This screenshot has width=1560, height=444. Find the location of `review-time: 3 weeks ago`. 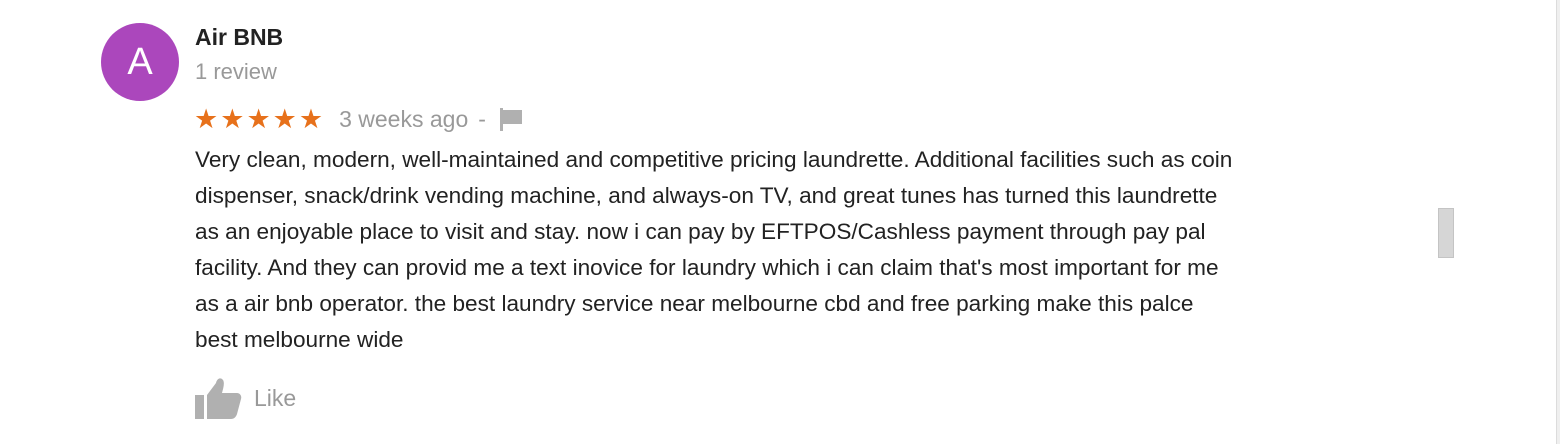

review-time: 3 weeks ago is located at coordinates (404, 118).